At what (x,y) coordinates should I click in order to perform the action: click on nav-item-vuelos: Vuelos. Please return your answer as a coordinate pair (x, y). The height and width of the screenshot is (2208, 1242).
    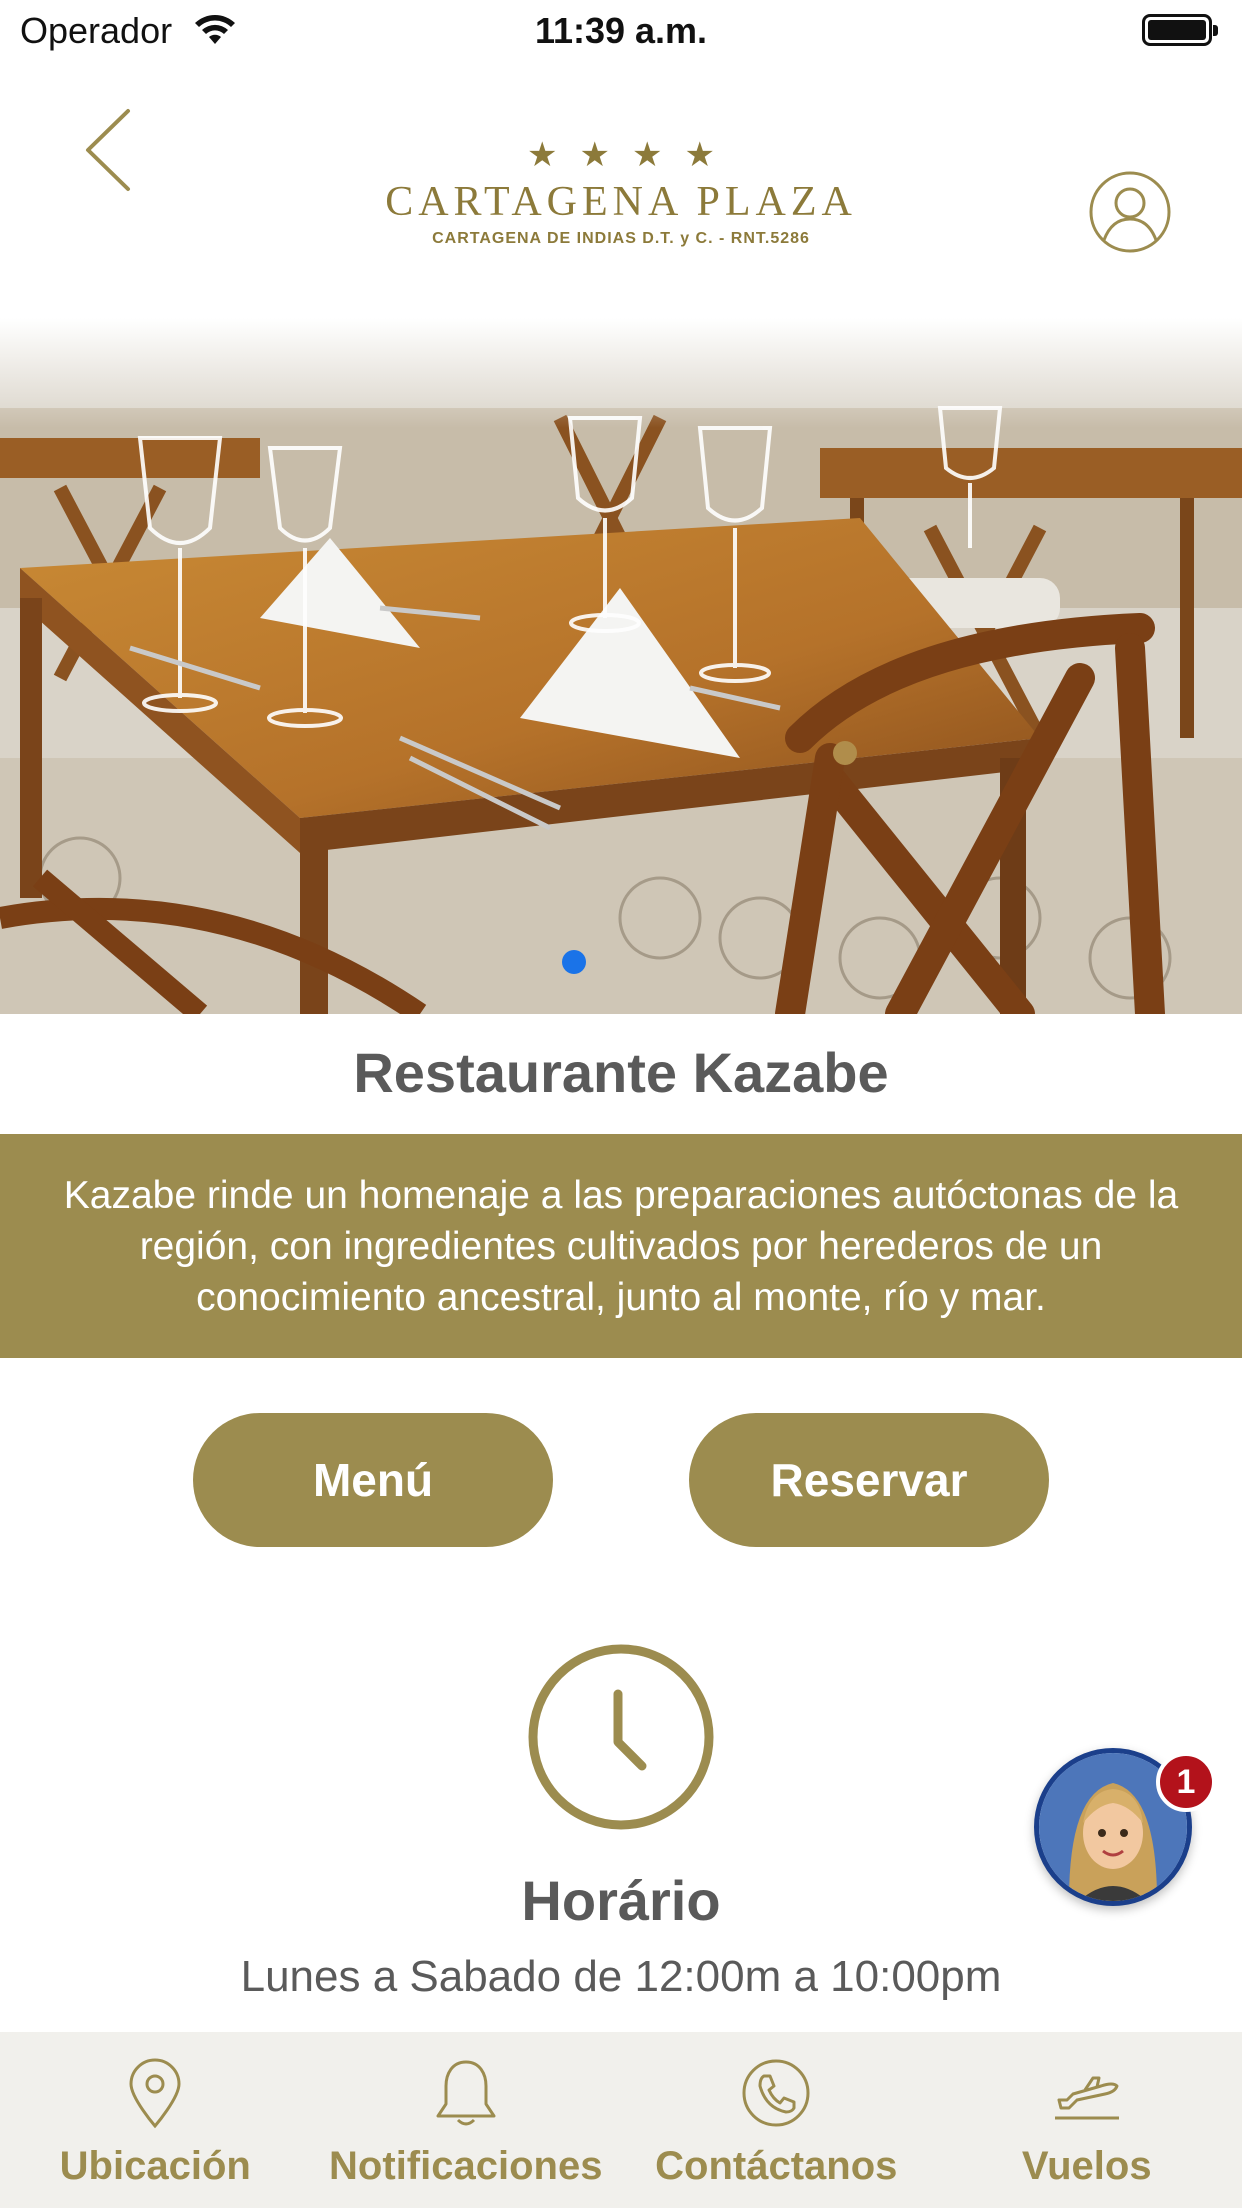
    Looking at the image, I should click on (1087, 2120).